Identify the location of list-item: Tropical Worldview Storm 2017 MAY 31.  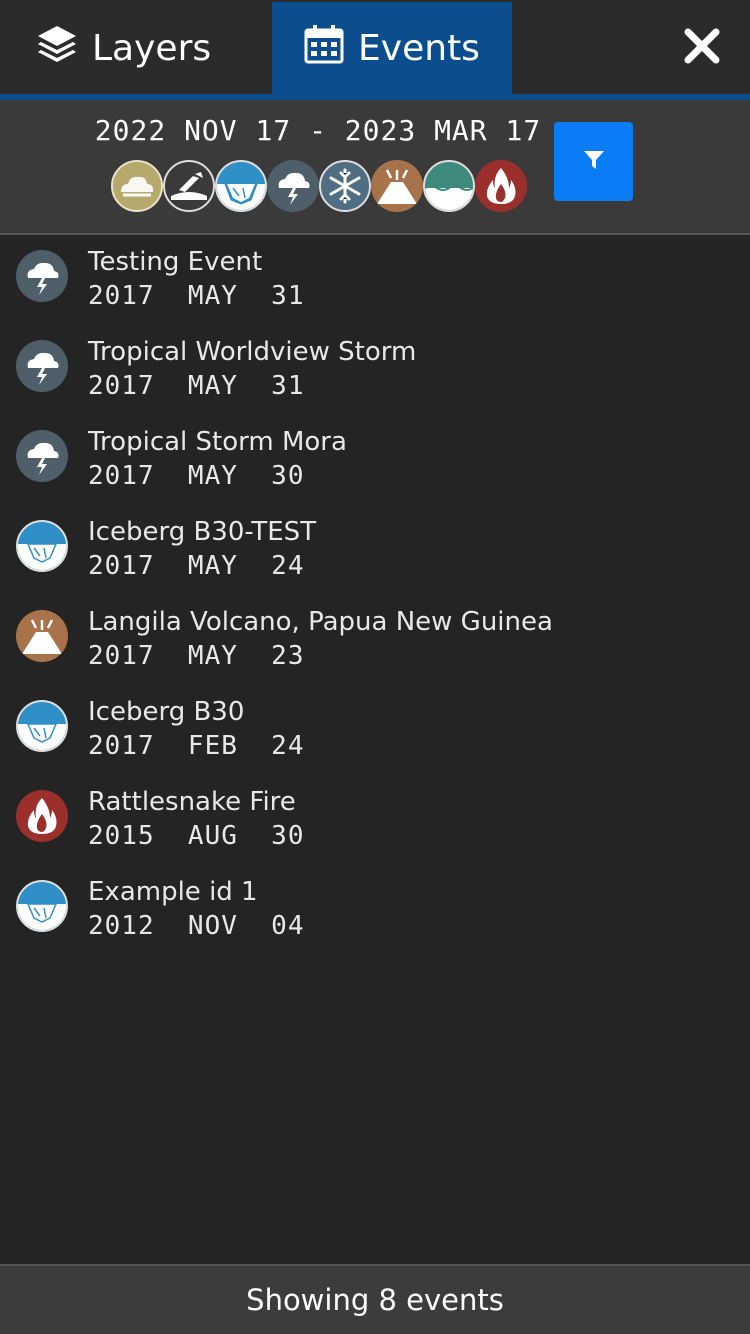
(375, 370).